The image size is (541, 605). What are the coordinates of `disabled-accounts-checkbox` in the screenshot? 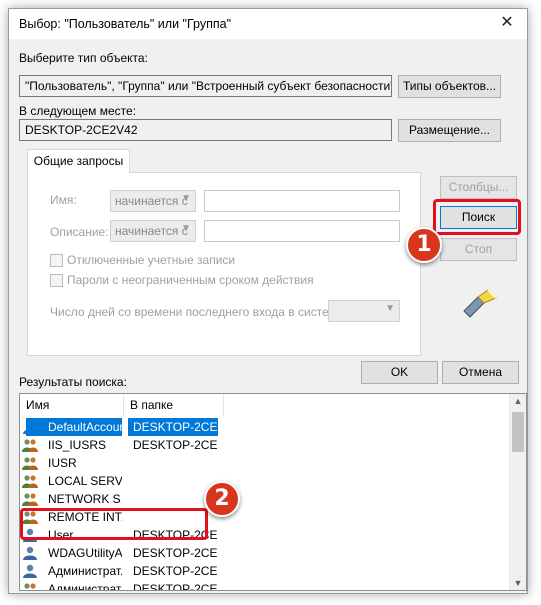 It's located at (56, 260).